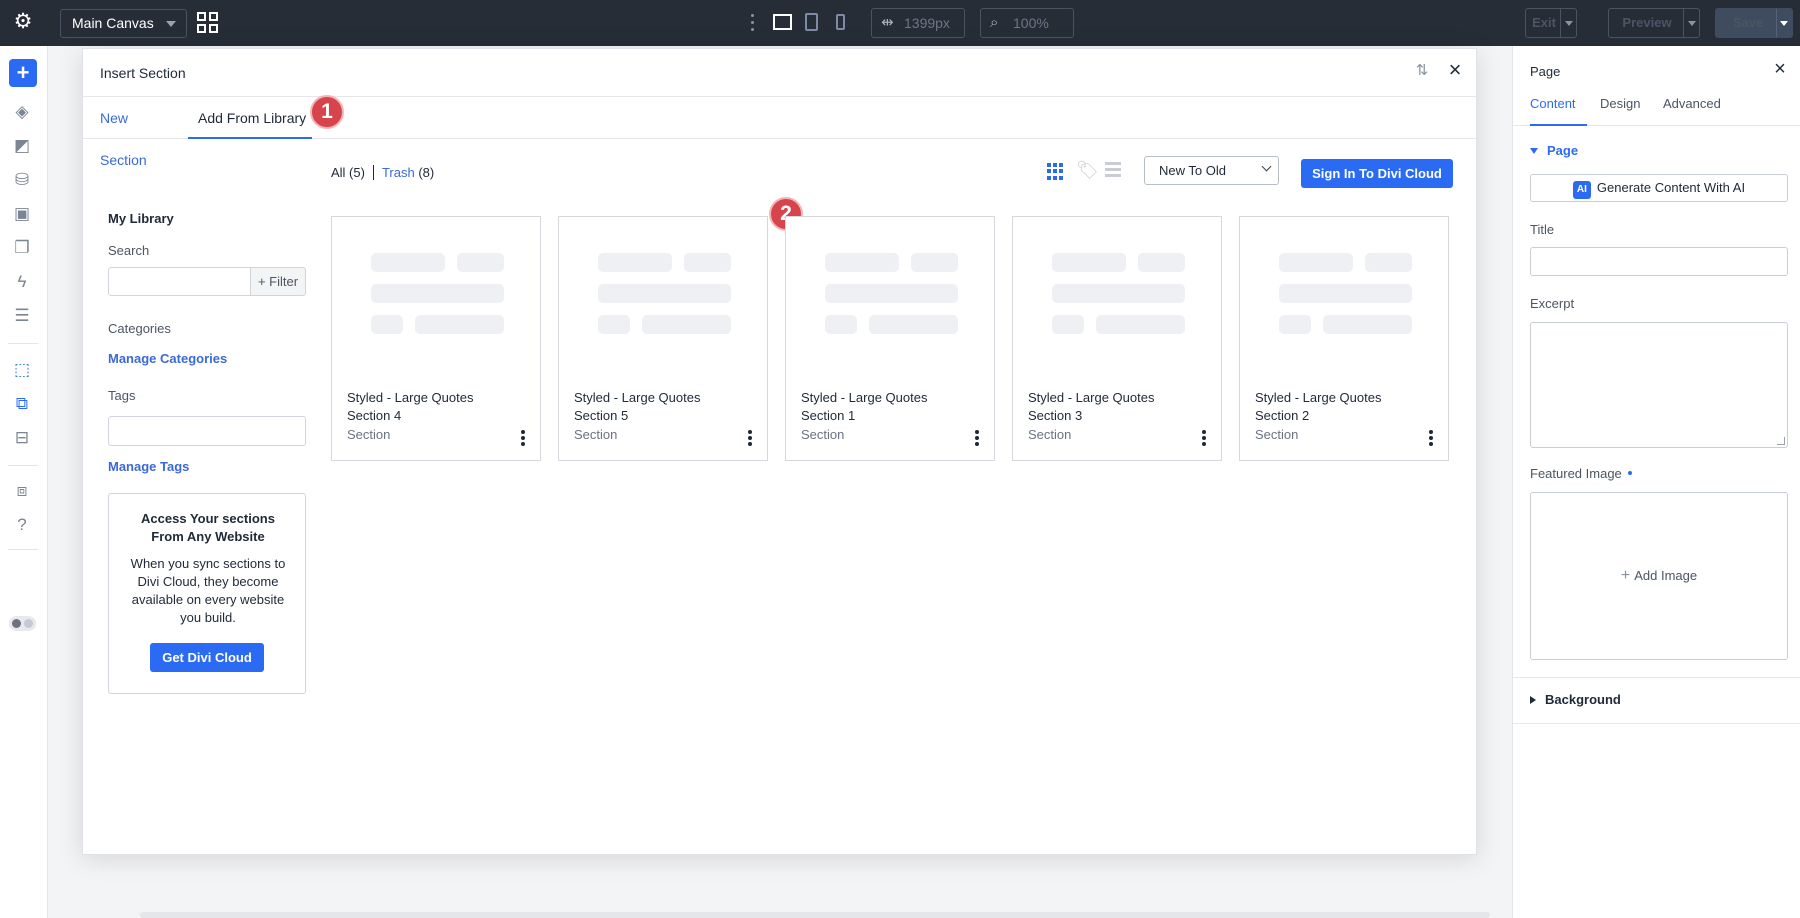 This screenshot has height=918, width=1800. I want to click on add-icon: +, so click(23, 73).